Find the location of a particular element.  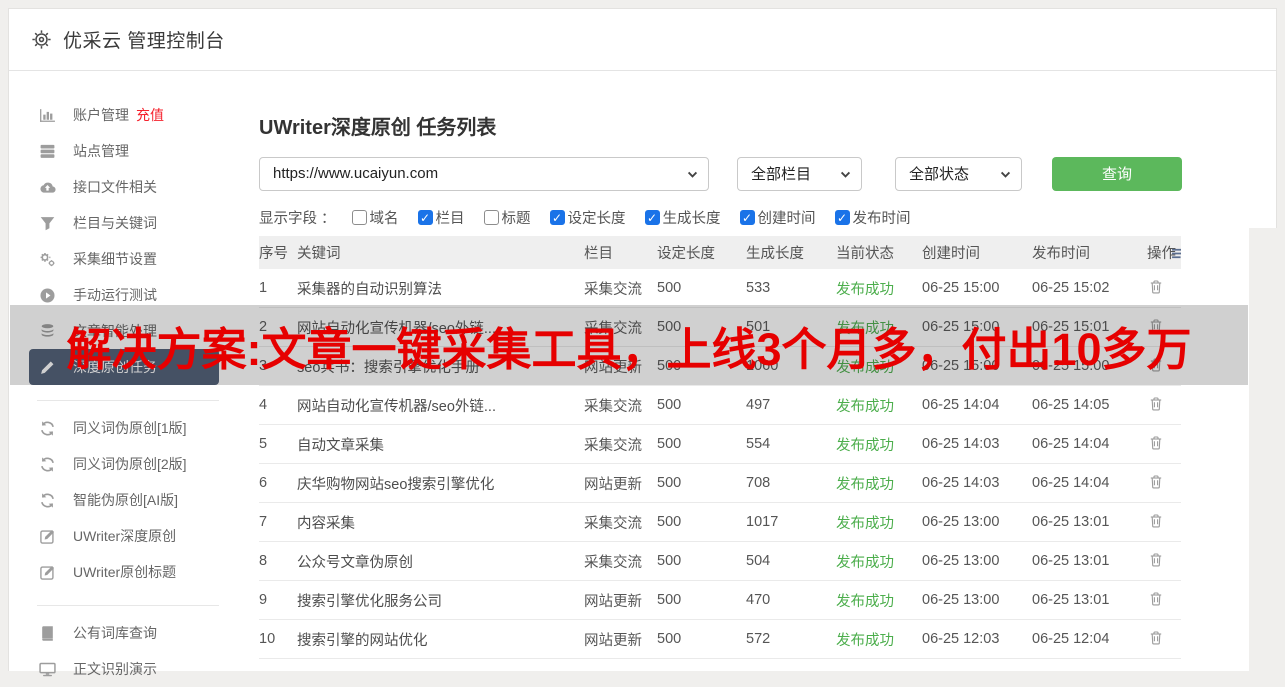

column-select: 全部栏目 is located at coordinates (799, 173).